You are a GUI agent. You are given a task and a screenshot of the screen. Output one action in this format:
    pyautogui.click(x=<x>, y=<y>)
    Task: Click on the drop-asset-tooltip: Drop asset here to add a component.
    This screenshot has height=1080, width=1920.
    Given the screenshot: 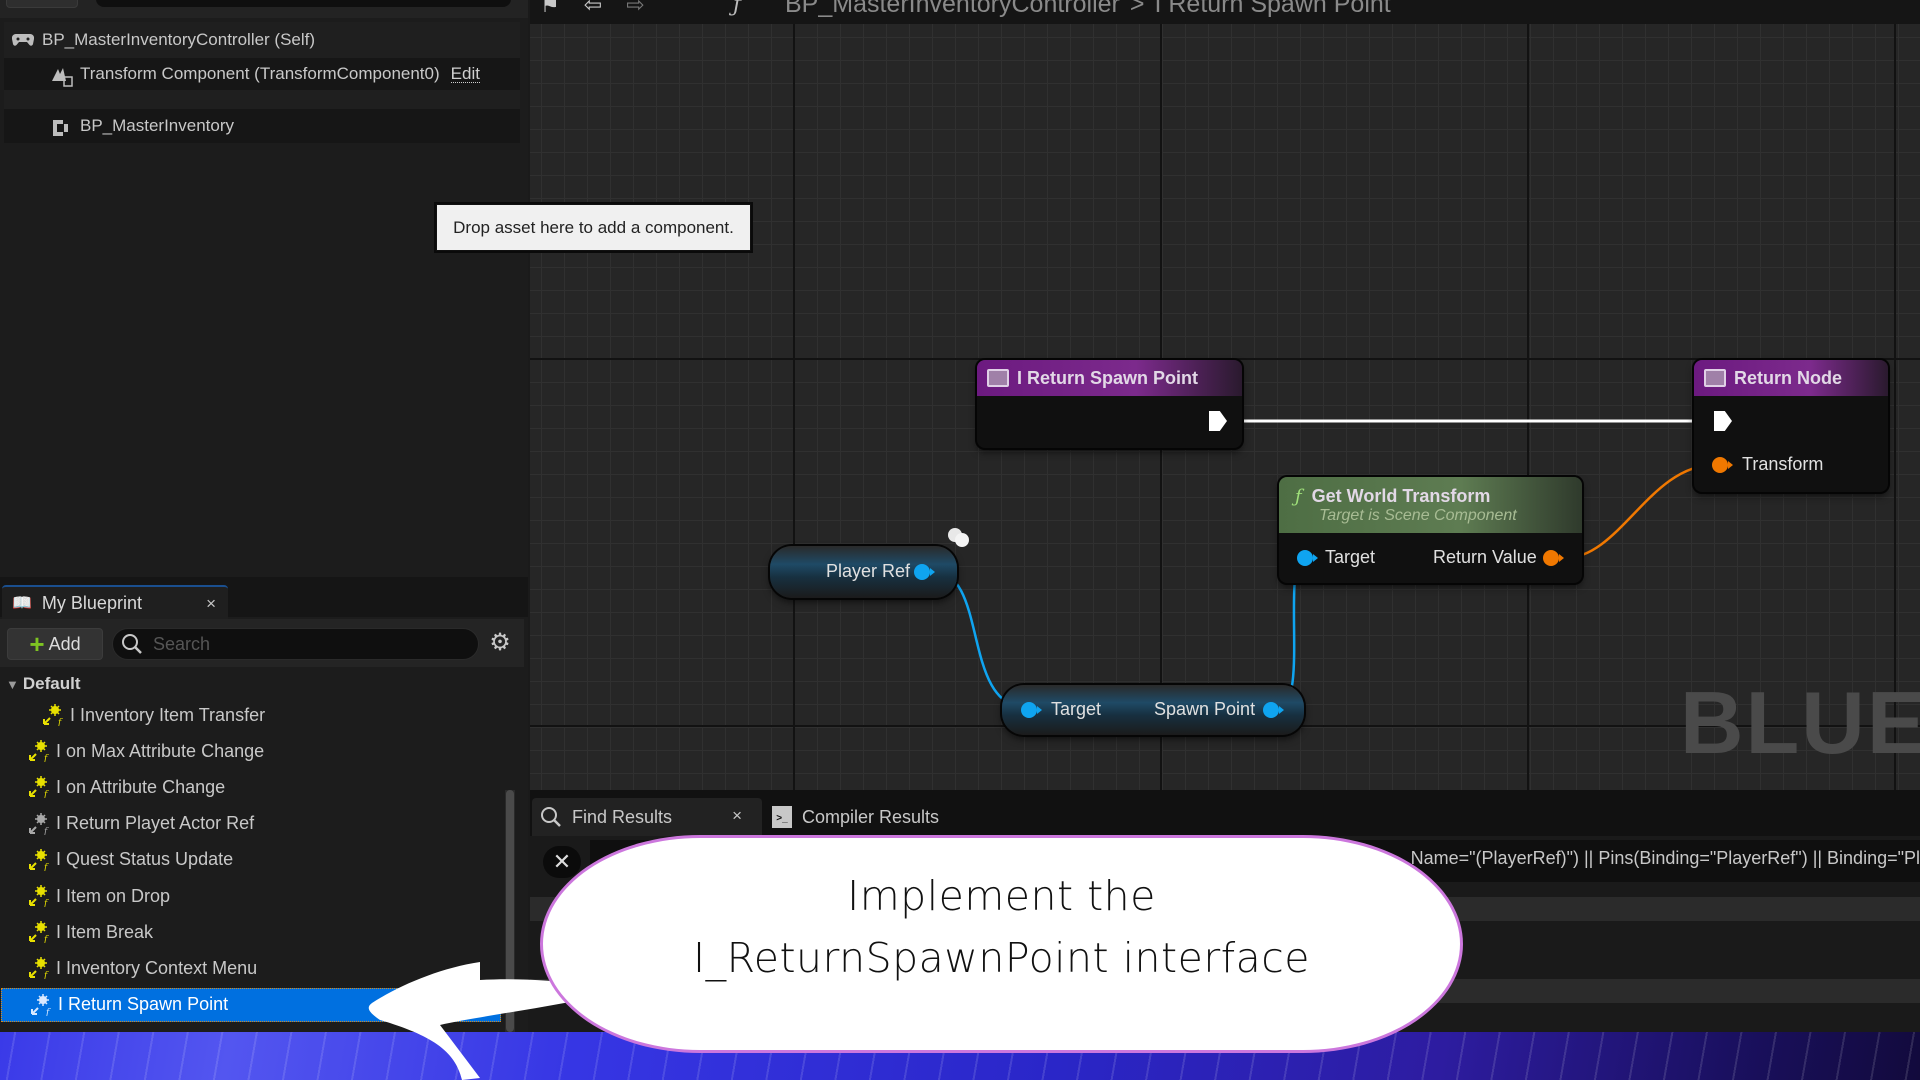 What is the action you would take?
    pyautogui.click(x=593, y=227)
    